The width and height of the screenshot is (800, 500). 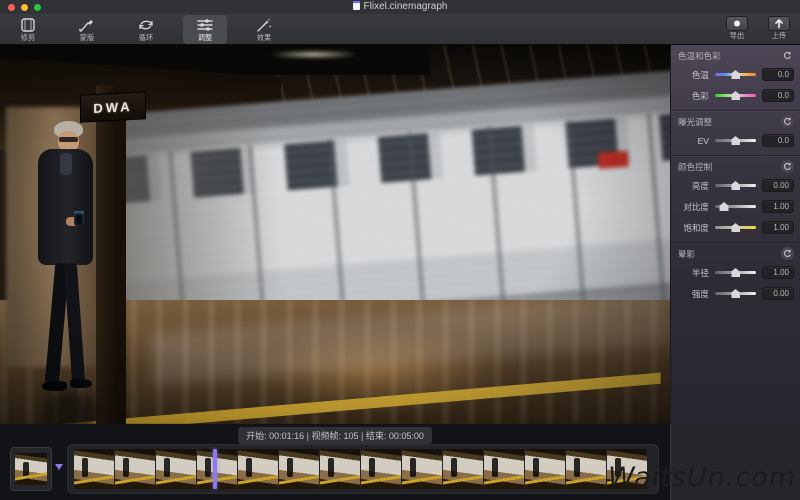 I want to click on slider-row: 半径 1.00, so click(x=735, y=272).